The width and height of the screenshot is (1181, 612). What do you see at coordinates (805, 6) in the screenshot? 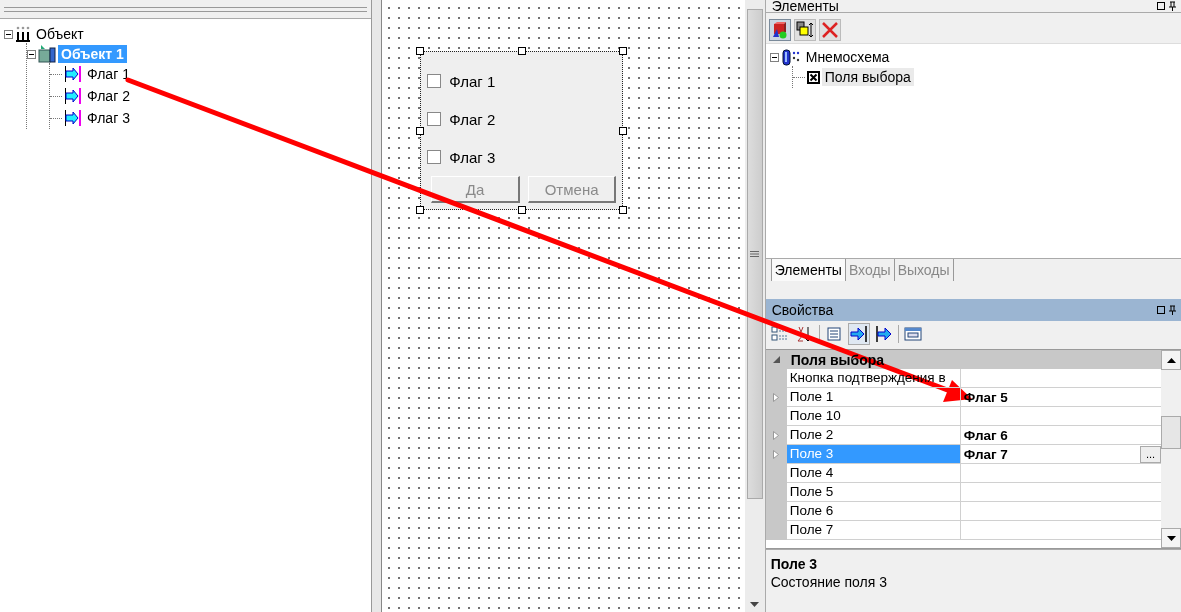
I see `panel-title: Элементы` at bounding box center [805, 6].